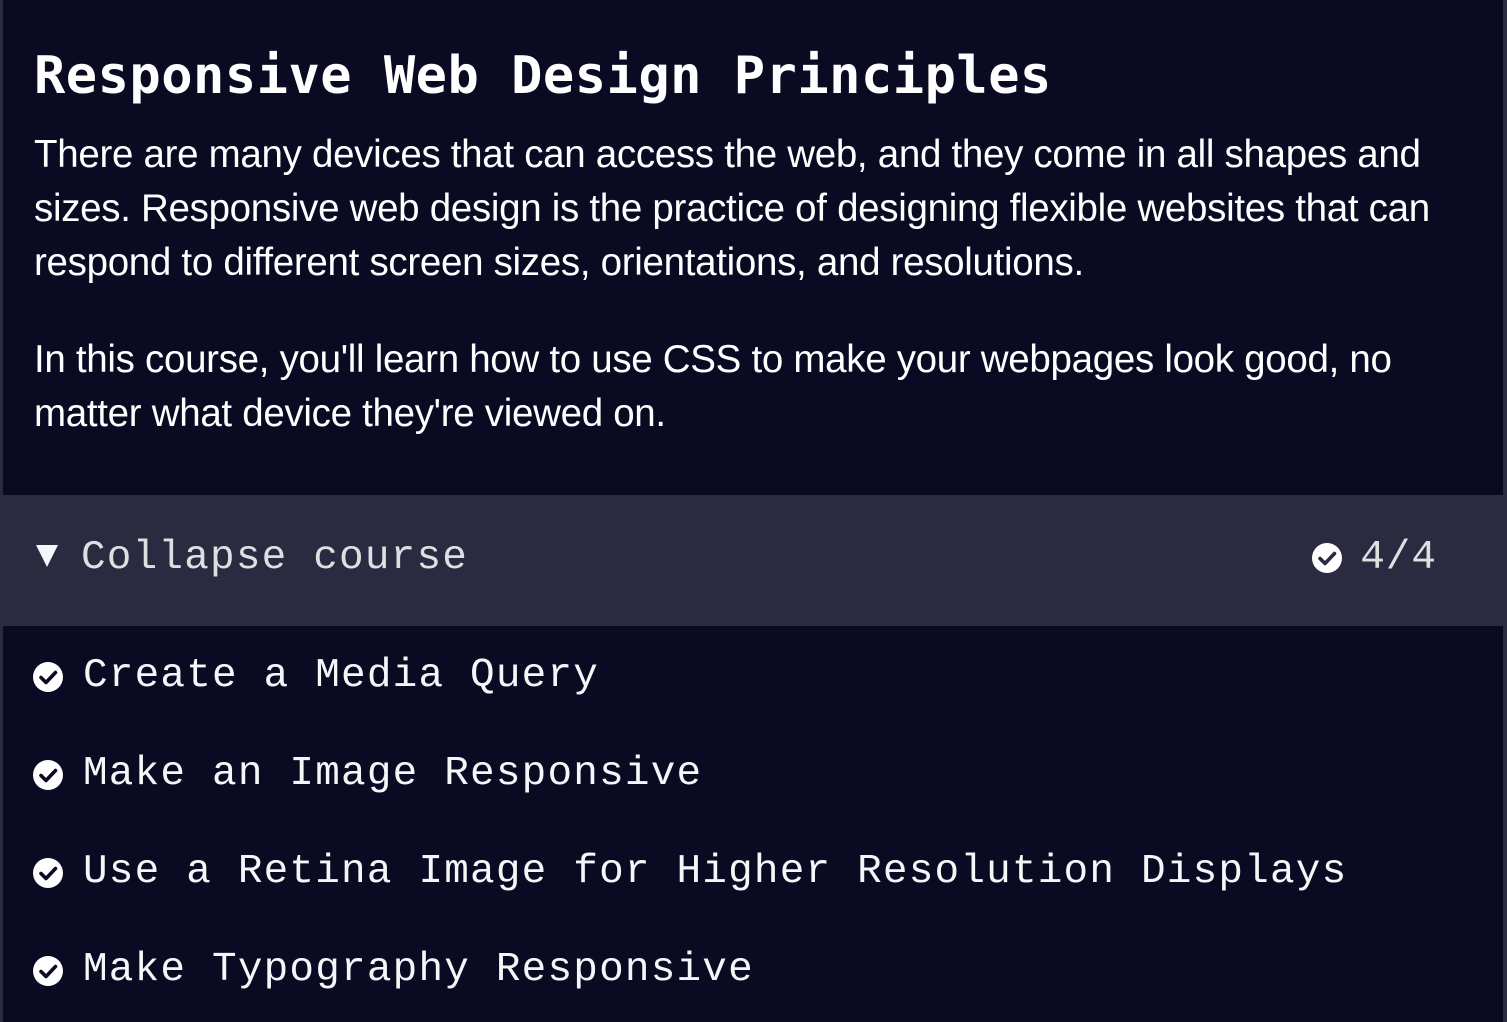 The width and height of the screenshot is (1507, 1022). I want to click on caret-down-icon, so click(47, 556).